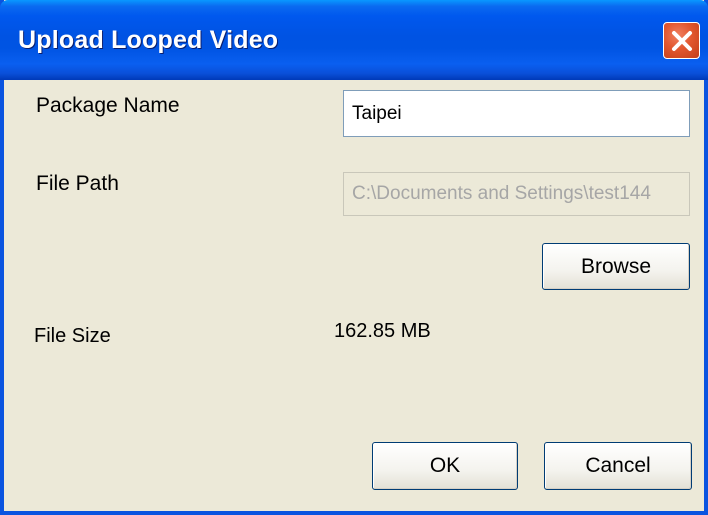 The width and height of the screenshot is (708, 515). I want to click on package-name-label: Package Name, so click(108, 105).